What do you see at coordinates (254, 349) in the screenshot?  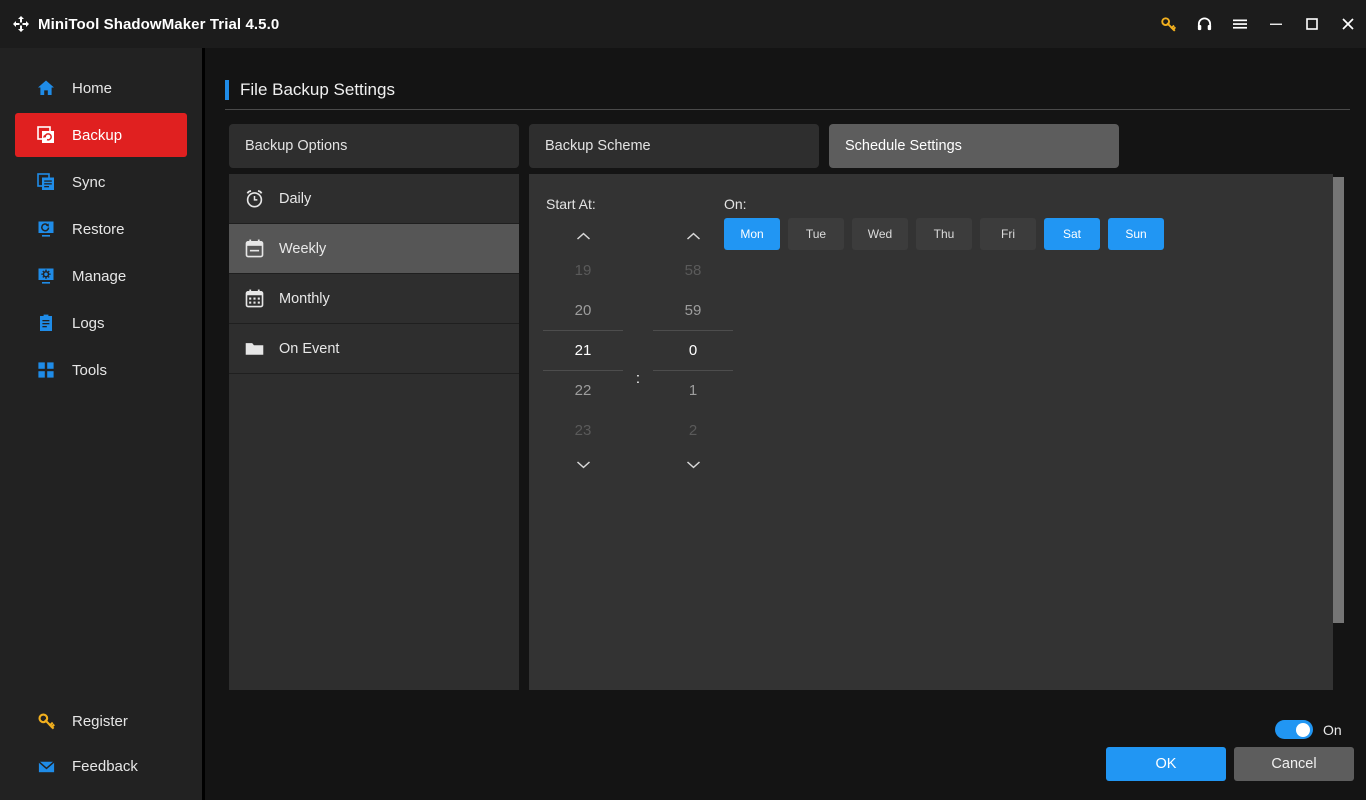 I see `folder-icon` at bounding box center [254, 349].